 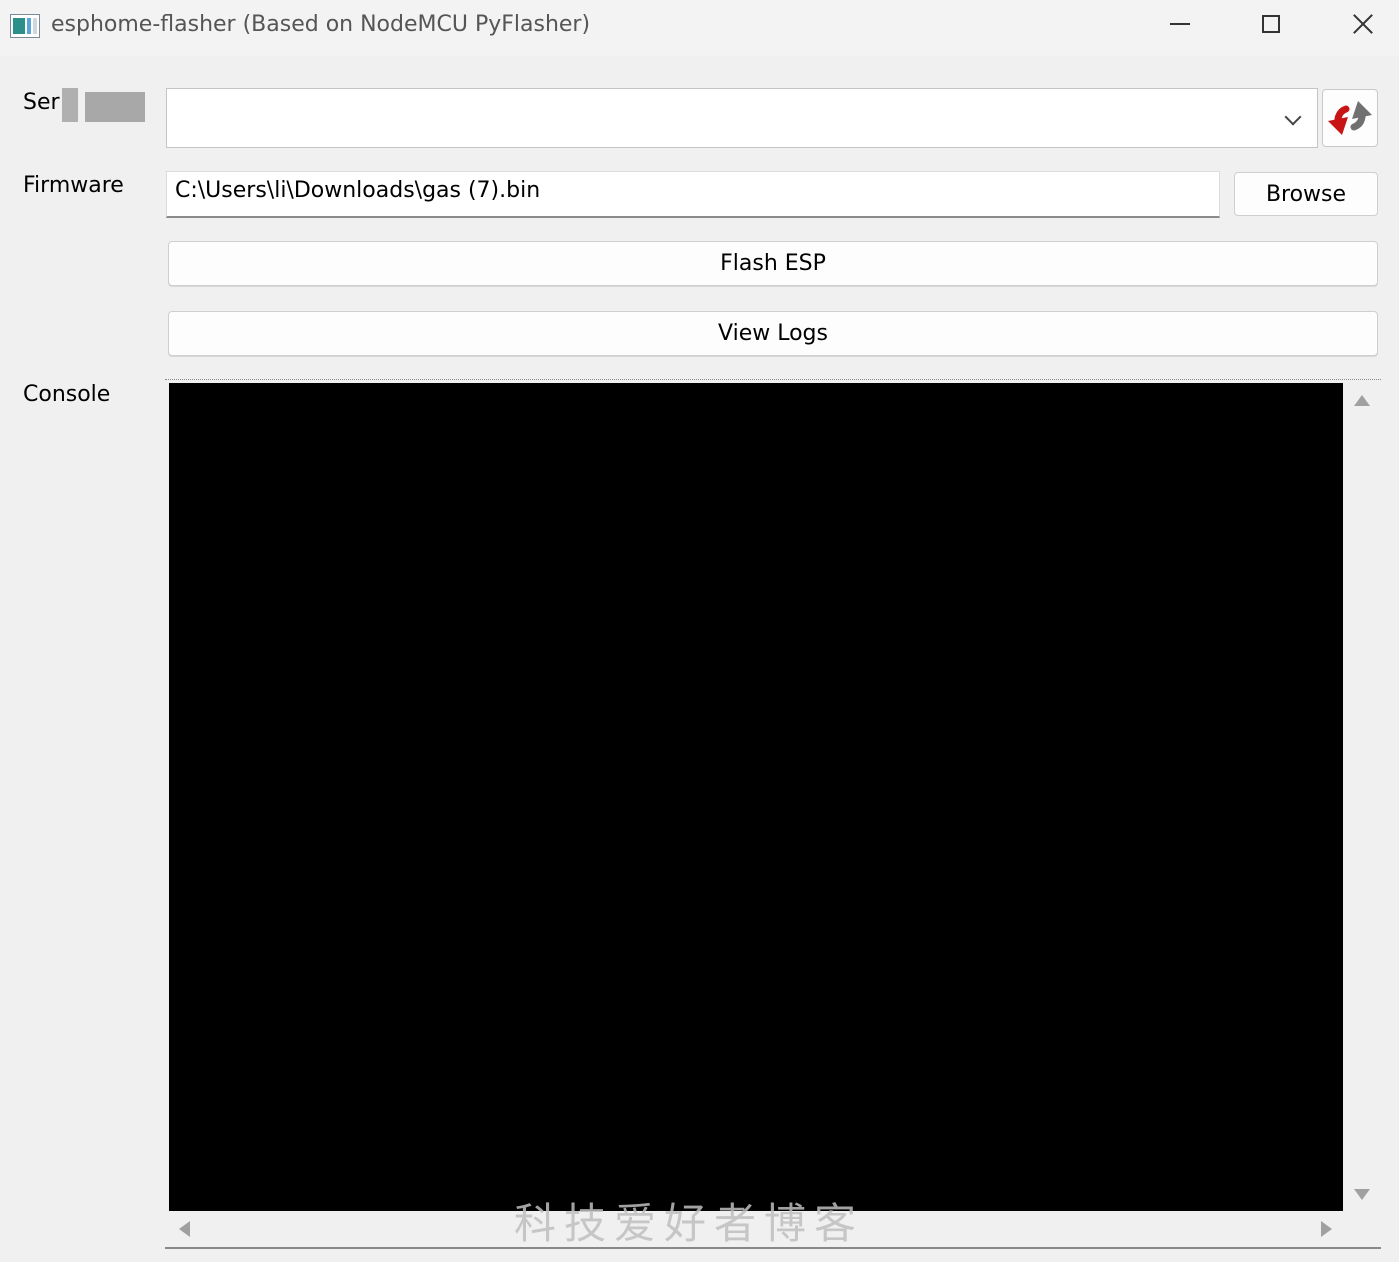 I want to click on app-icon, so click(x=25, y=26).